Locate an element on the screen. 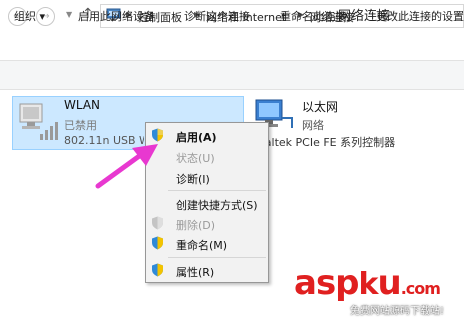 Image resolution: width=464 pixels, height=319 pixels. watermark-logo: aspku.com is located at coordinates (367, 283).